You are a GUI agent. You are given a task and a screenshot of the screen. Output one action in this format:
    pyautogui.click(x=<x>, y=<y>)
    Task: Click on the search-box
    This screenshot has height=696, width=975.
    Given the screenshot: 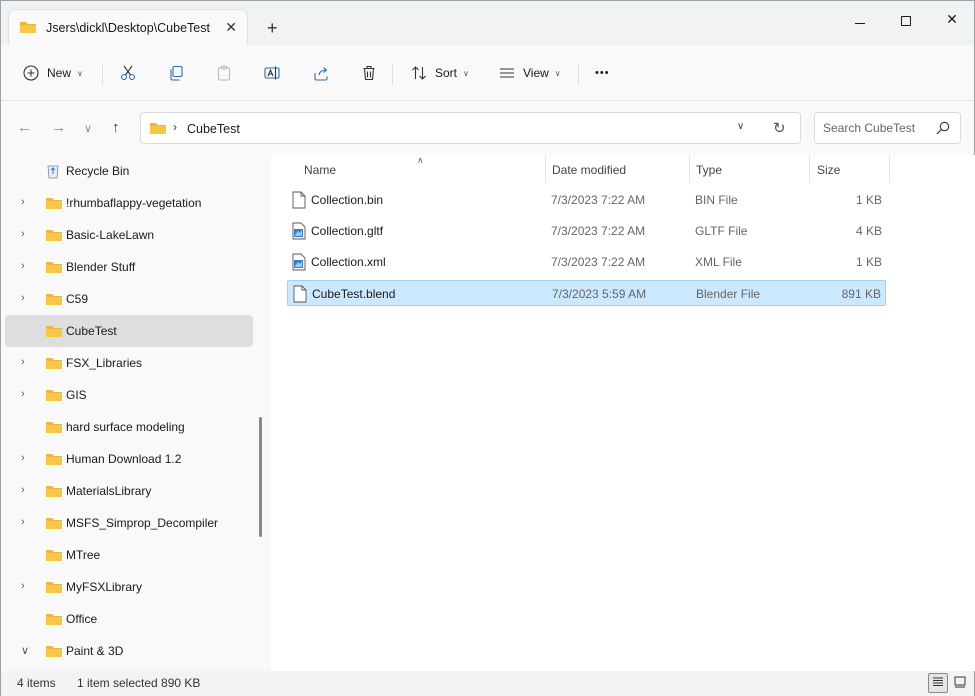 What is the action you would take?
    pyautogui.click(x=887, y=128)
    